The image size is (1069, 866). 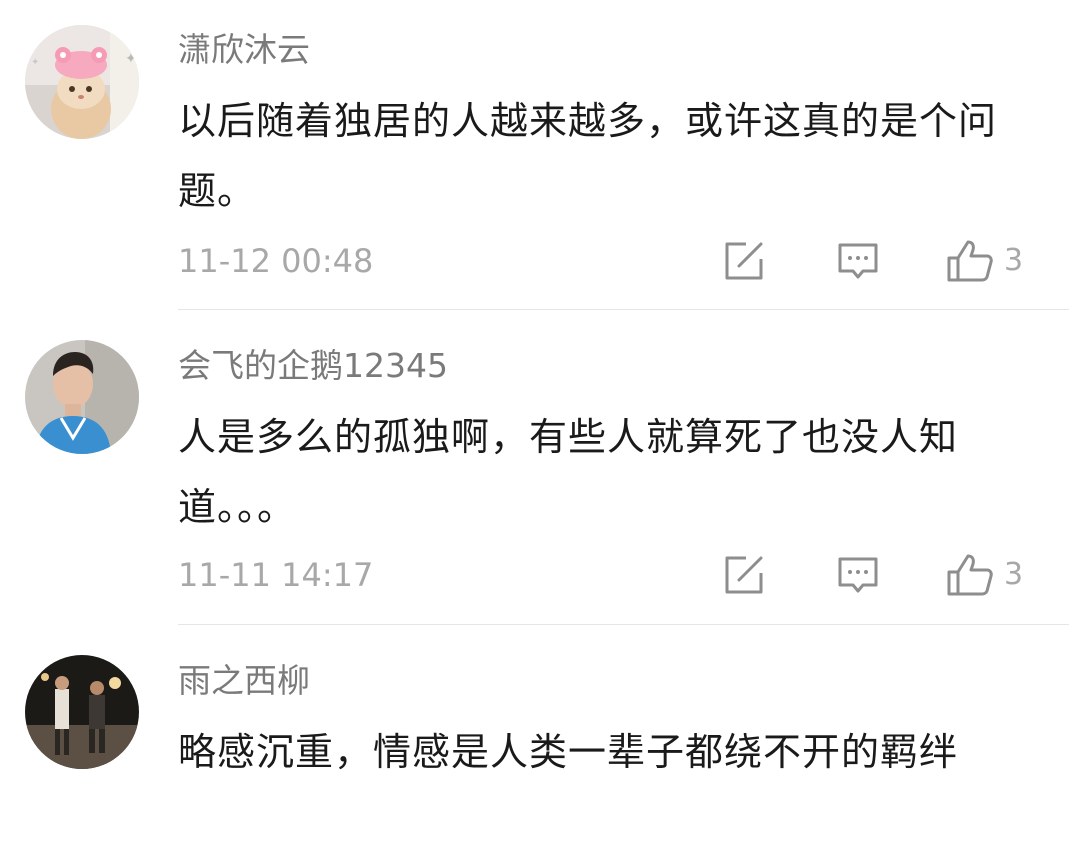 What do you see at coordinates (608, 575) in the screenshot?
I see `comment-meta: 11-11 14:17 3` at bounding box center [608, 575].